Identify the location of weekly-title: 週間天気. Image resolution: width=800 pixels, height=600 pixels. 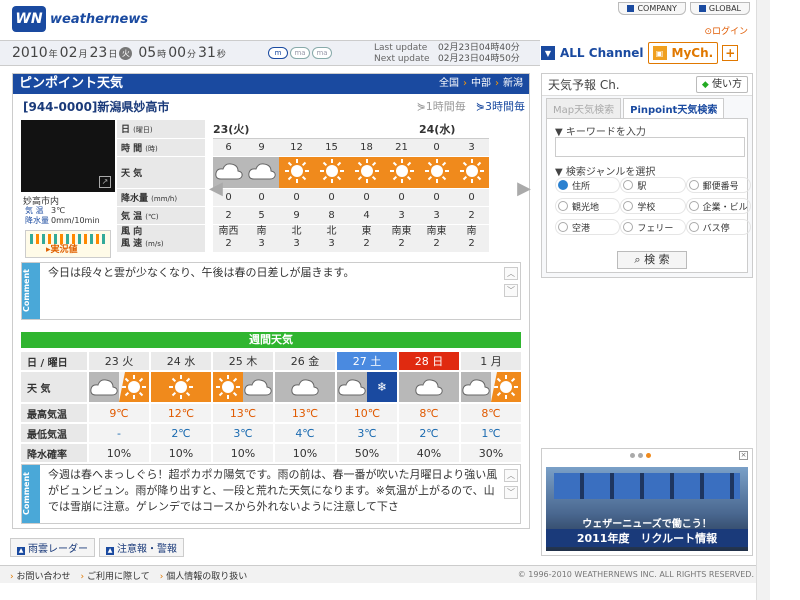
(271, 340).